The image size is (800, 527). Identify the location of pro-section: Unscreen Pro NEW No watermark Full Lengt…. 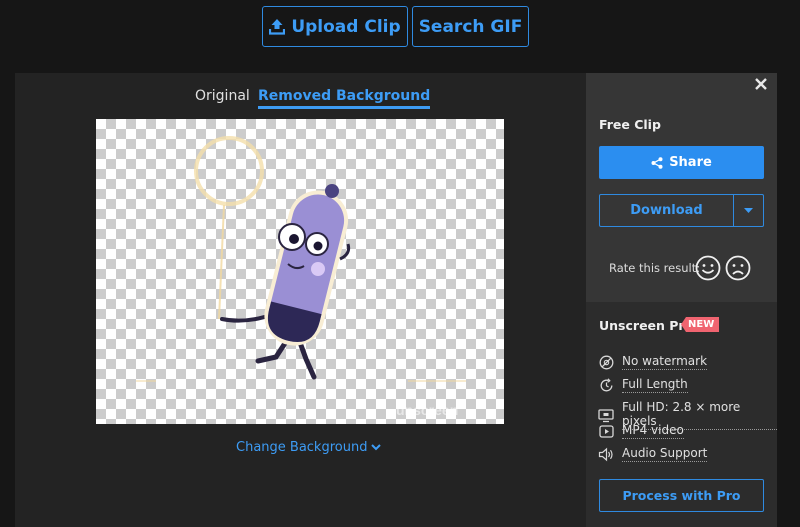
(681, 414).